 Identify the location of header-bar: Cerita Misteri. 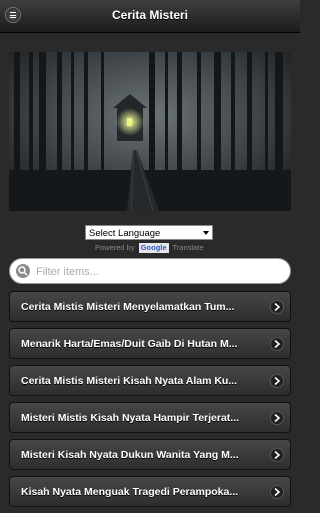
(150, 16).